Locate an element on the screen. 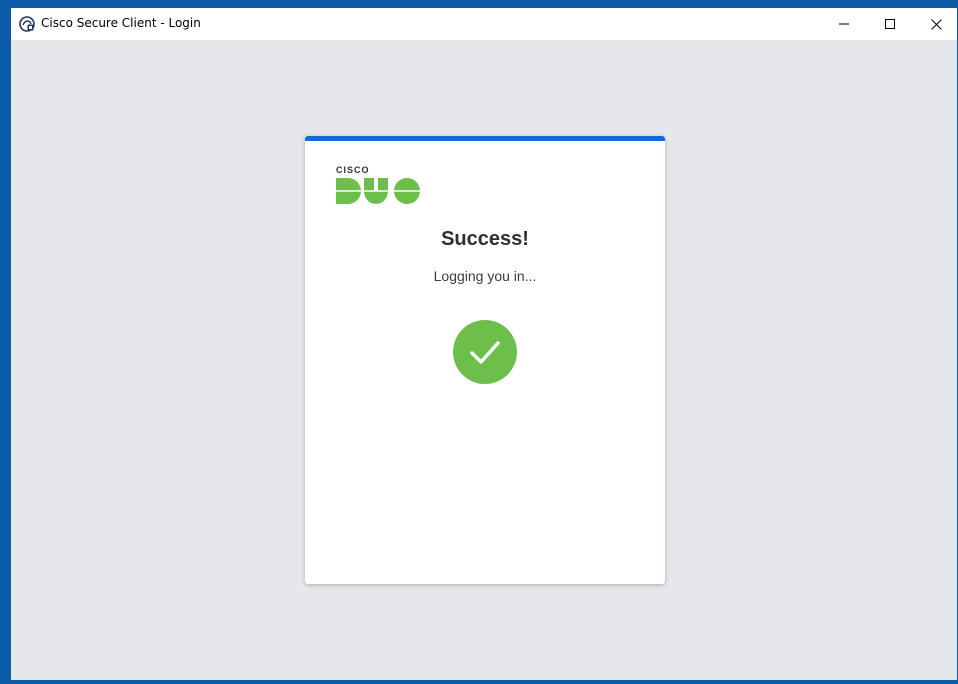  success-heading: Success! is located at coordinates (485, 239).